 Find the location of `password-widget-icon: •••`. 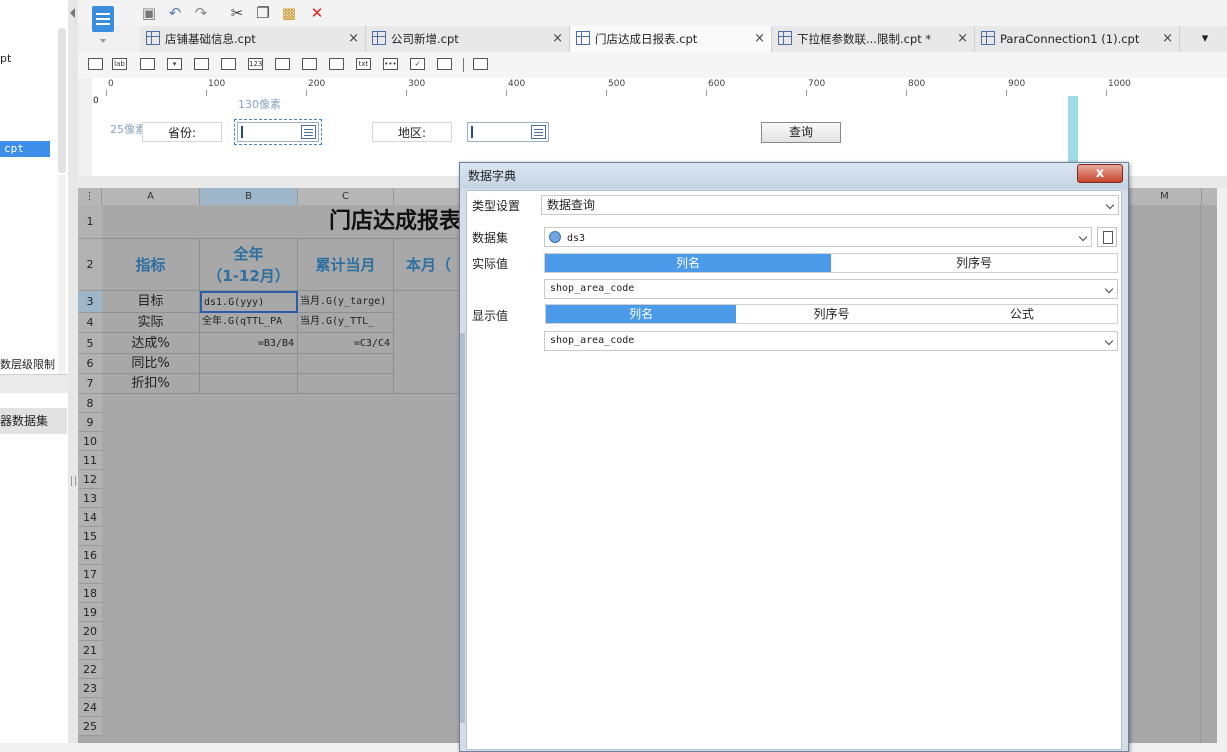

password-widget-icon: ••• is located at coordinates (390, 64).